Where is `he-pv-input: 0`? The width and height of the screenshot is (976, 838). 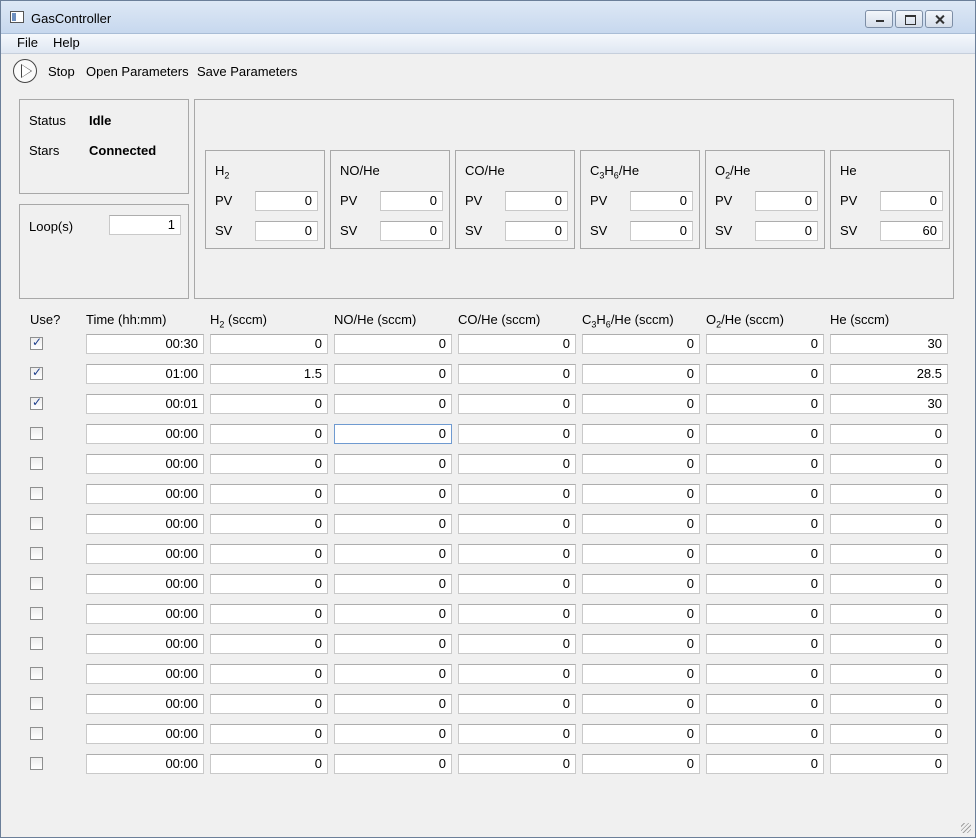
he-pv-input: 0 is located at coordinates (911, 201).